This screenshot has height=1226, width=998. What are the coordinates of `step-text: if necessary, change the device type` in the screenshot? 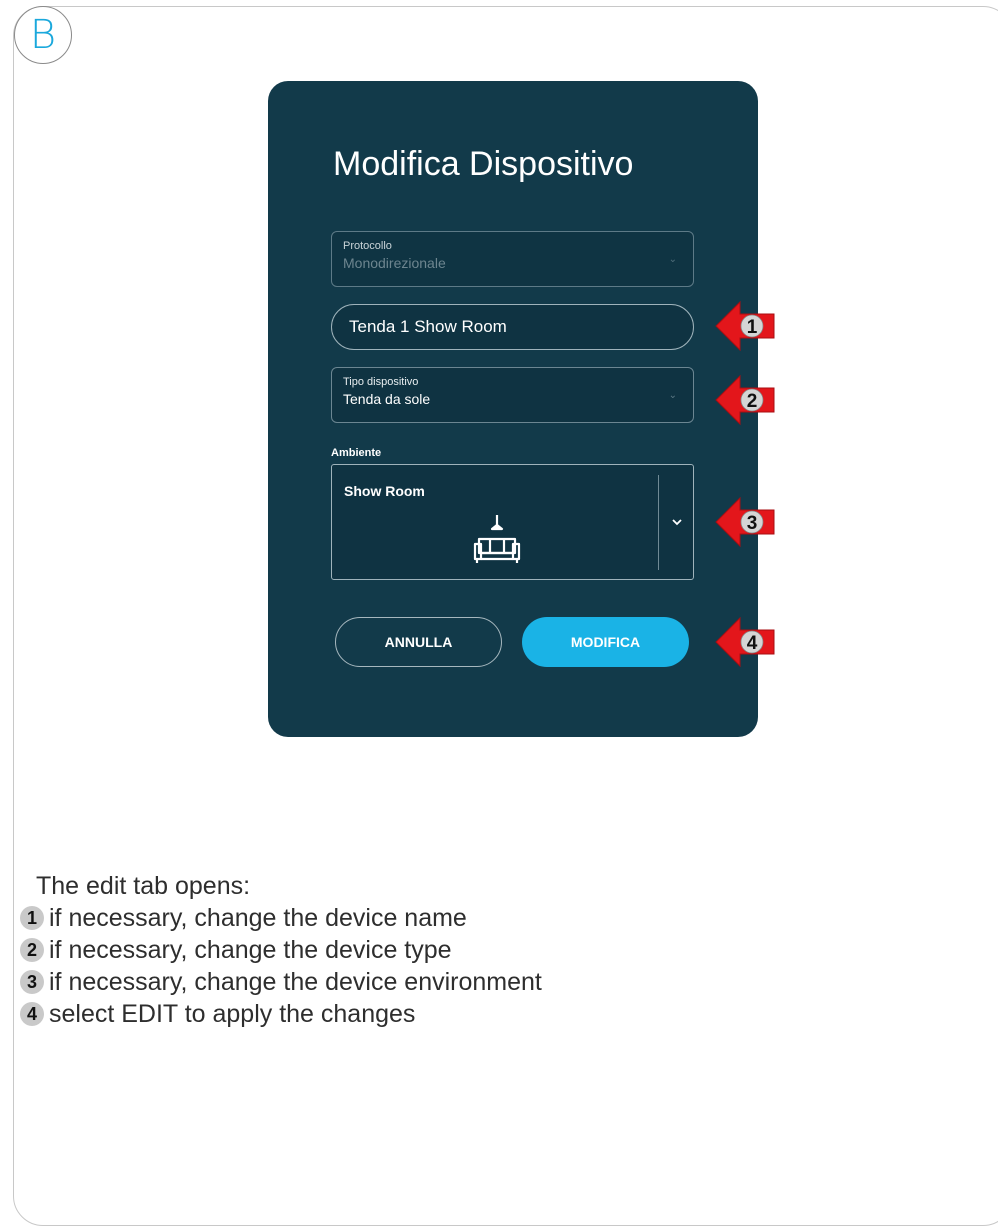 It's located at (250, 950).